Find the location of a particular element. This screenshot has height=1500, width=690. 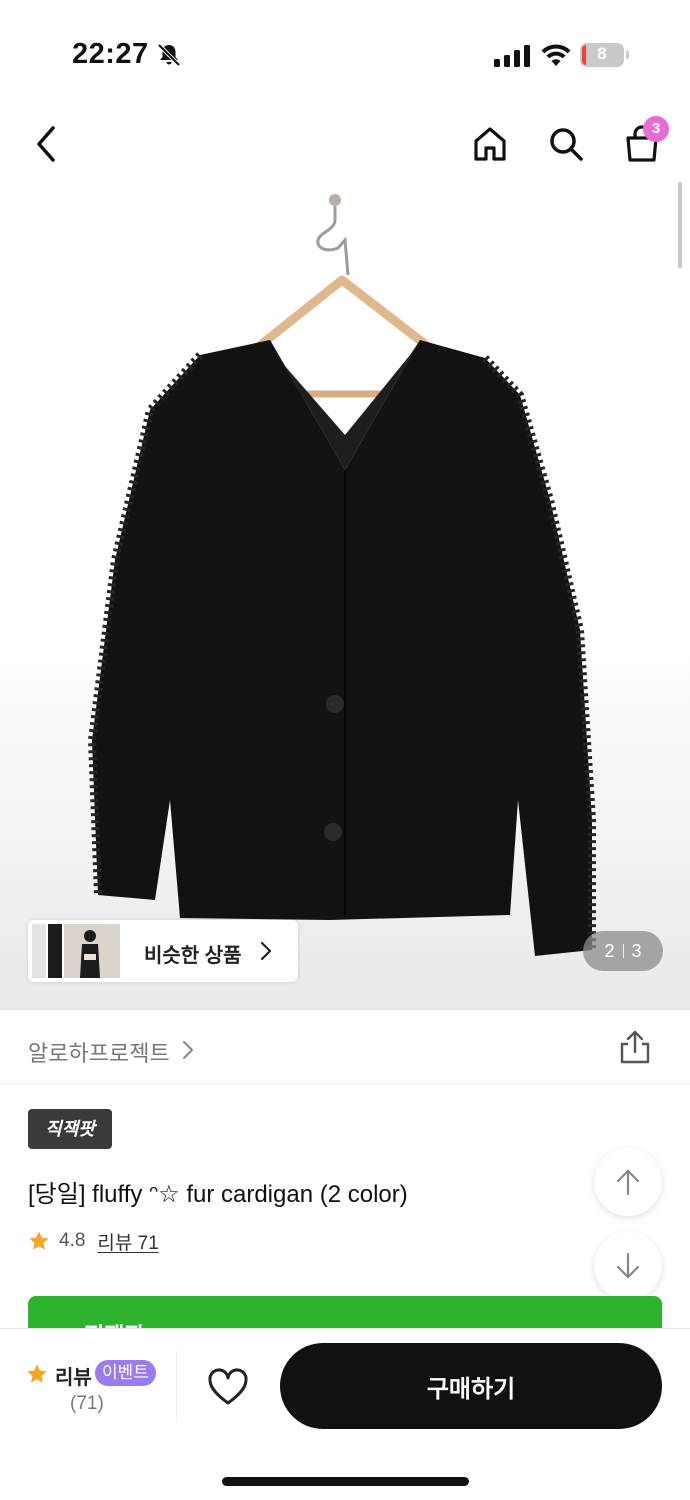

page-current: 2 is located at coordinates (609, 950).